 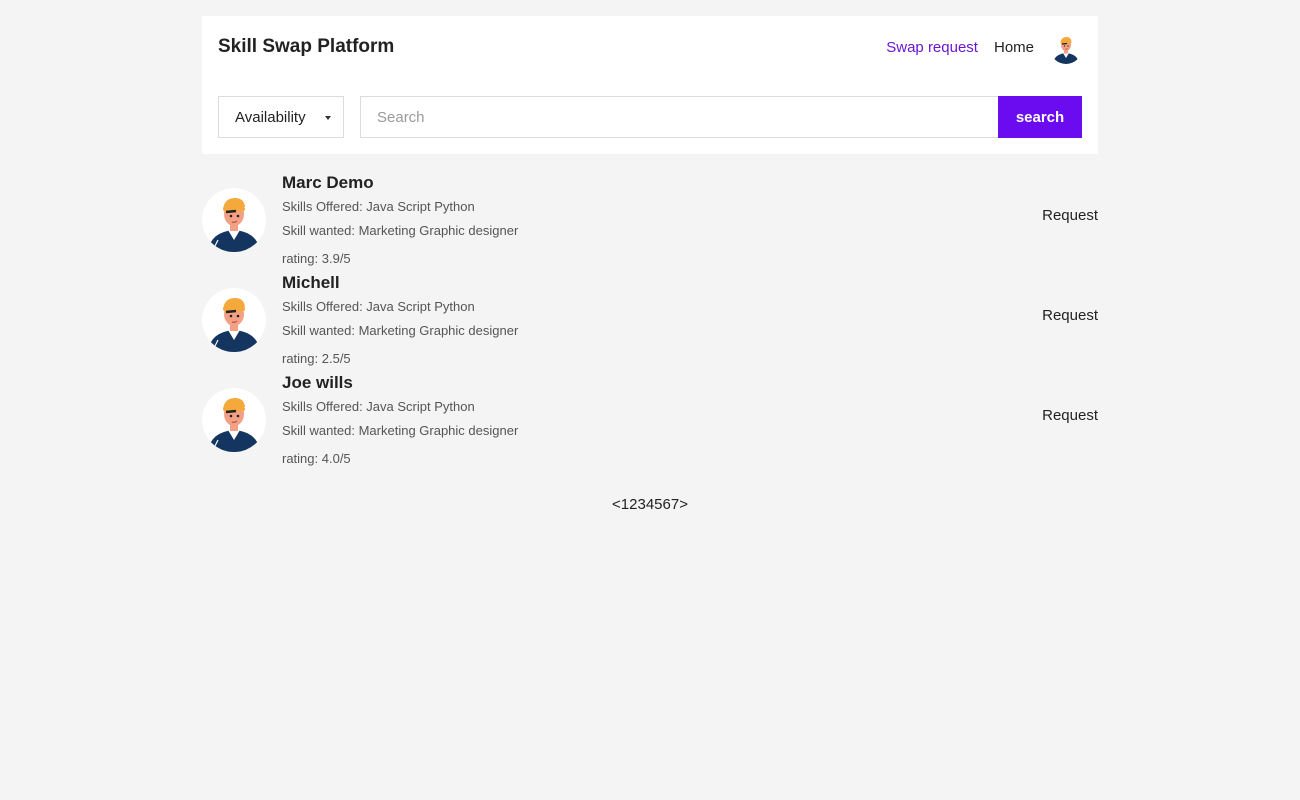 I want to click on user-rating: rating: 4.0/5, so click(x=316, y=458).